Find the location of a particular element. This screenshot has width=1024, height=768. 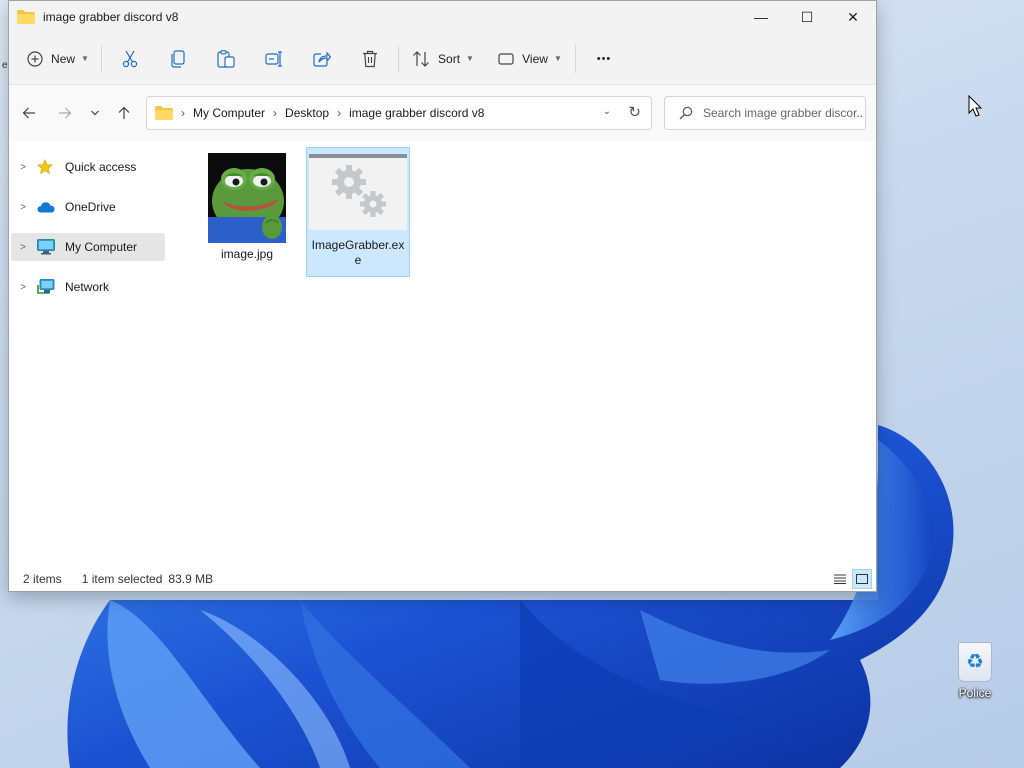

copy-button is located at coordinates (178, 59).